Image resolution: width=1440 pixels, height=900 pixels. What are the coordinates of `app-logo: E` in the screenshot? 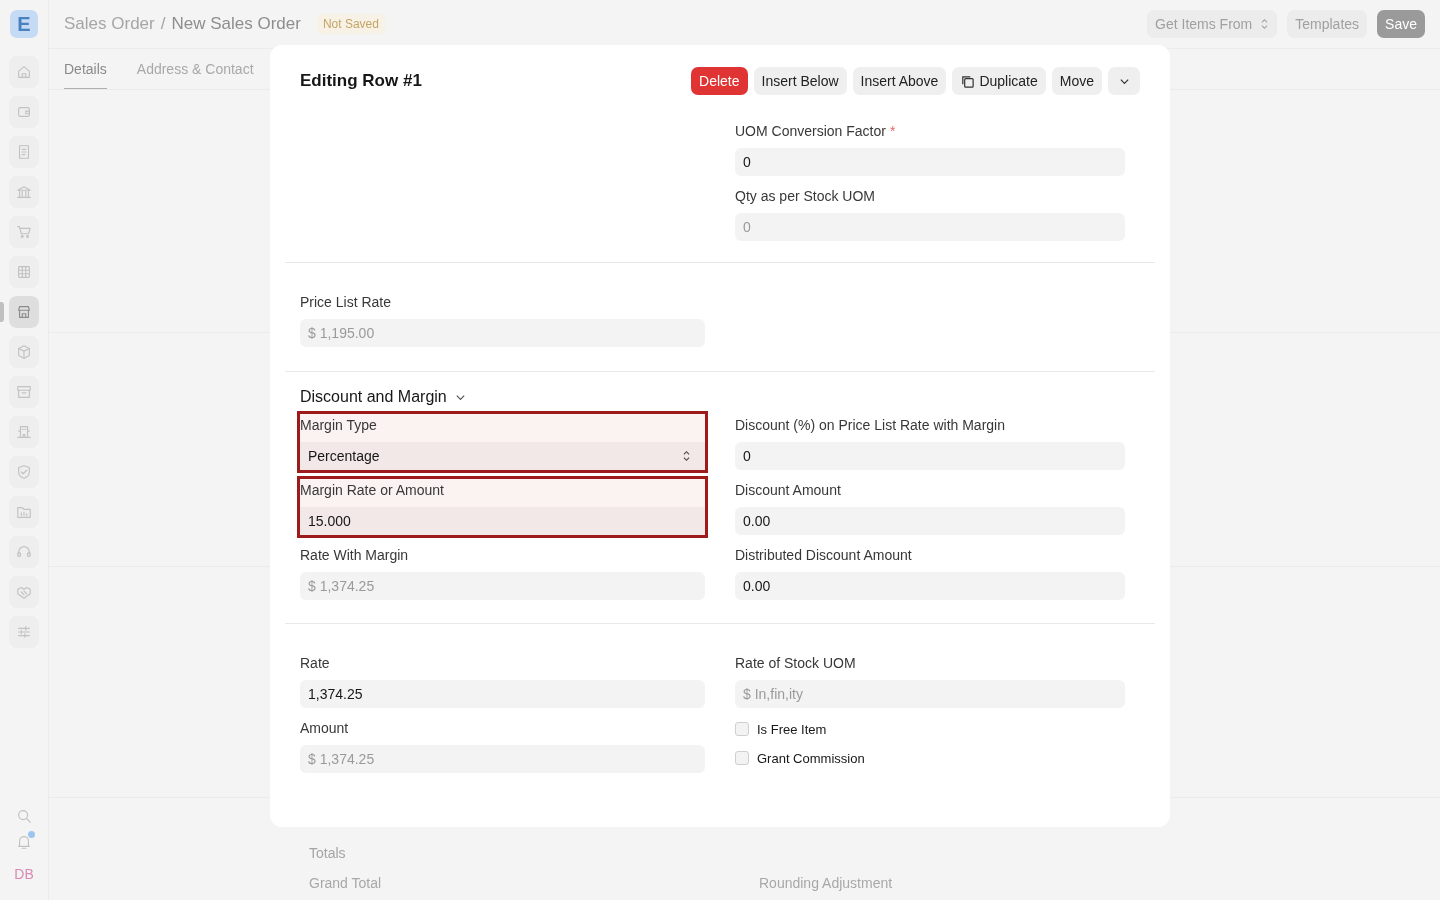 It's located at (24, 24).